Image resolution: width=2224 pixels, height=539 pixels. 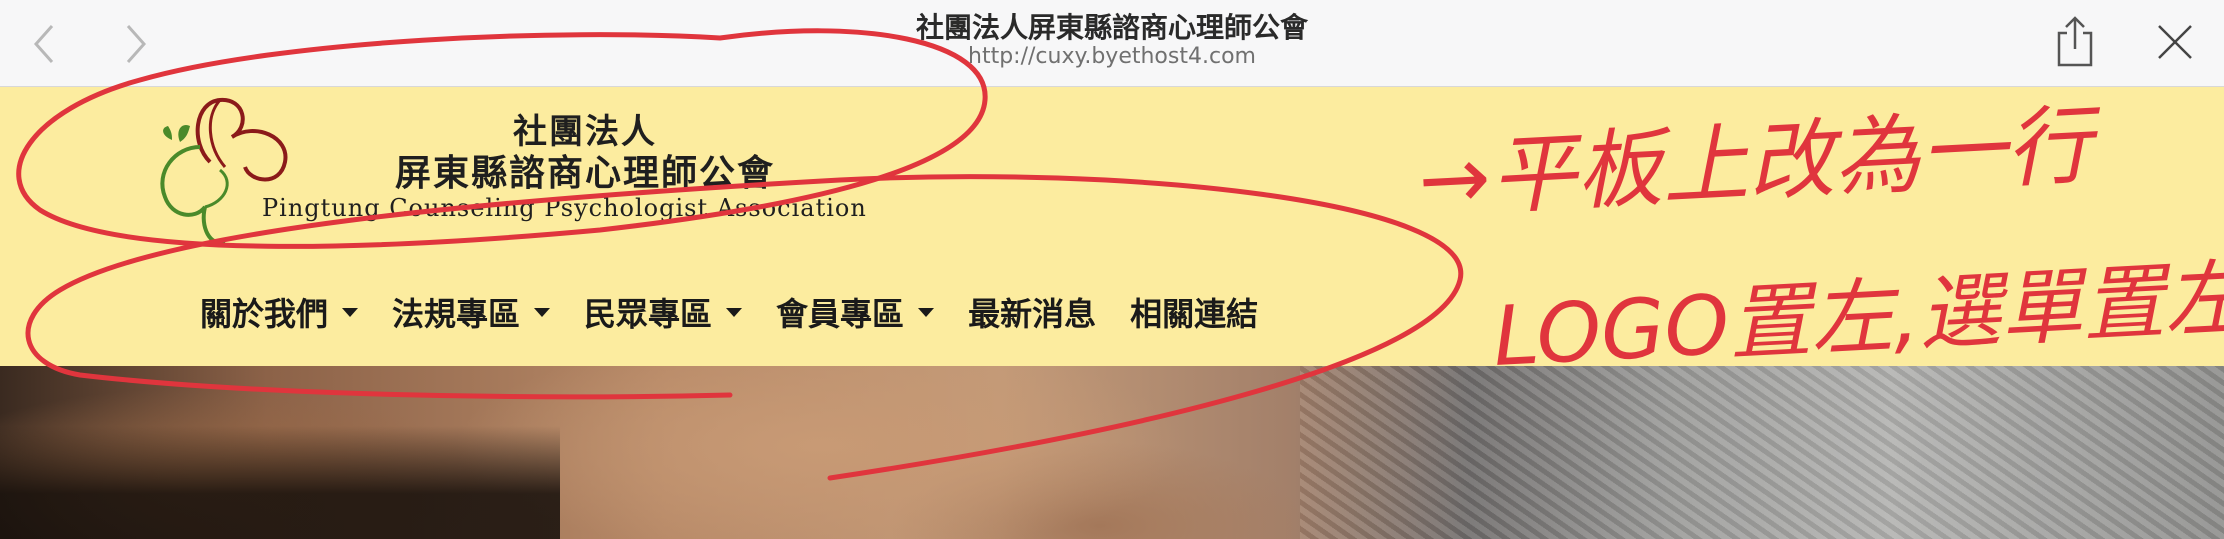 I want to click on nav-item-label: 相關連結, so click(x=1194, y=314).